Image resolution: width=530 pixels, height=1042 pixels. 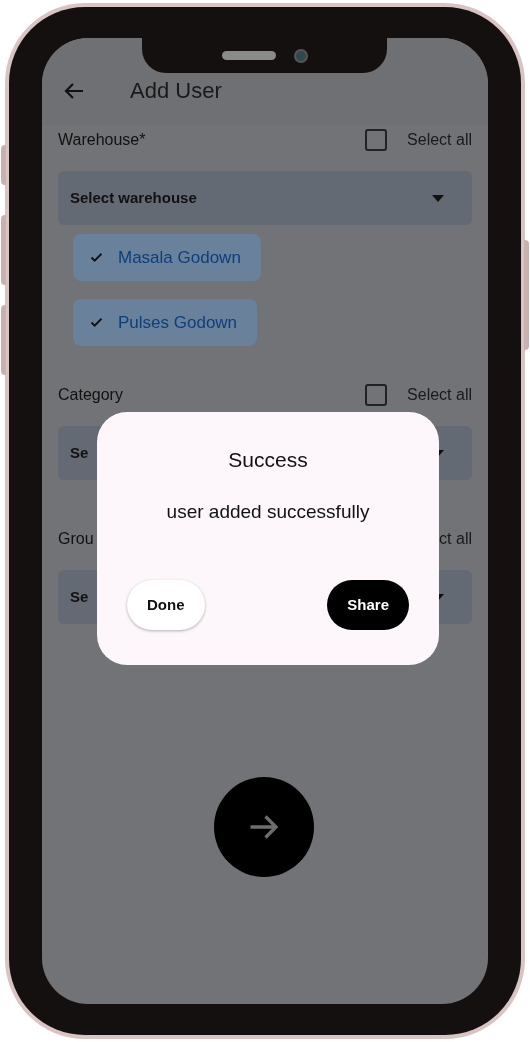 What do you see at coordinates (300, 55) in the screenshot?
I see `camera-icon` at bounding box center [300, 55].